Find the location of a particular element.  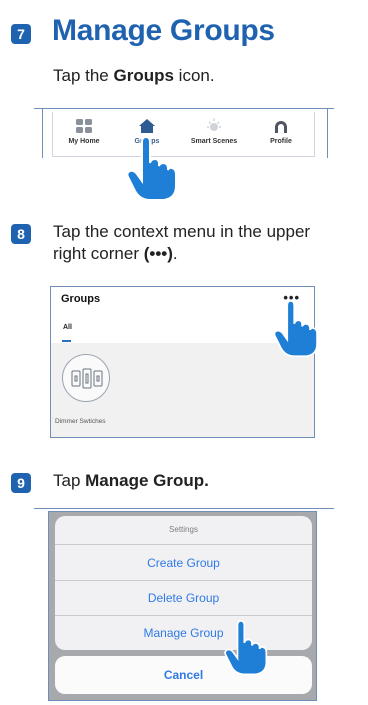

step9-instruction: Tap Manage Group. is located at coordinates (131, 480).